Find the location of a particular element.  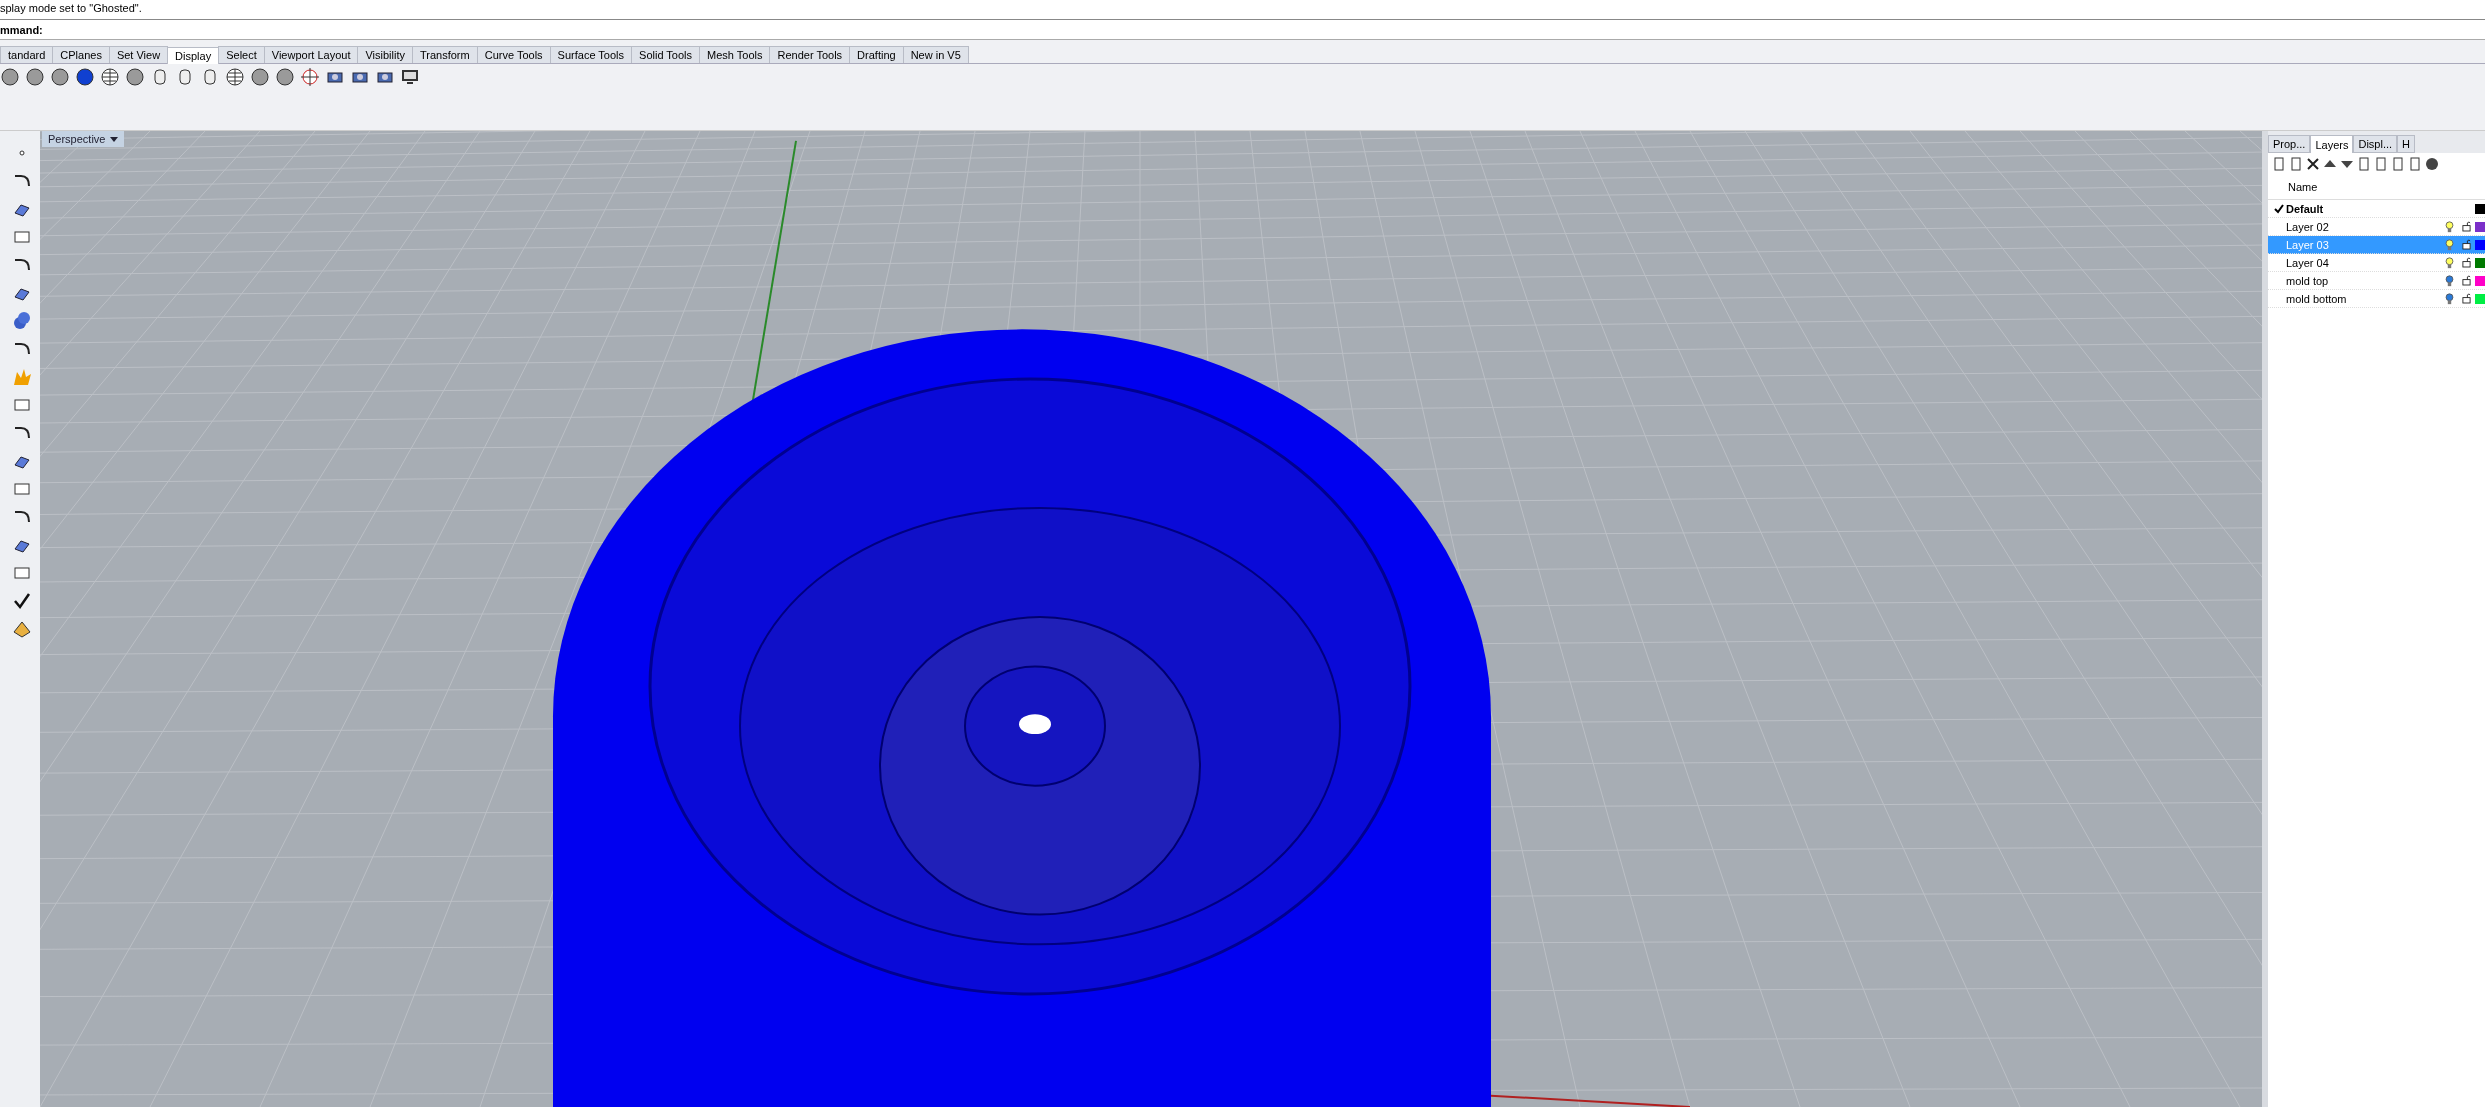

monitor-icon is located at coordinates (410, 77).